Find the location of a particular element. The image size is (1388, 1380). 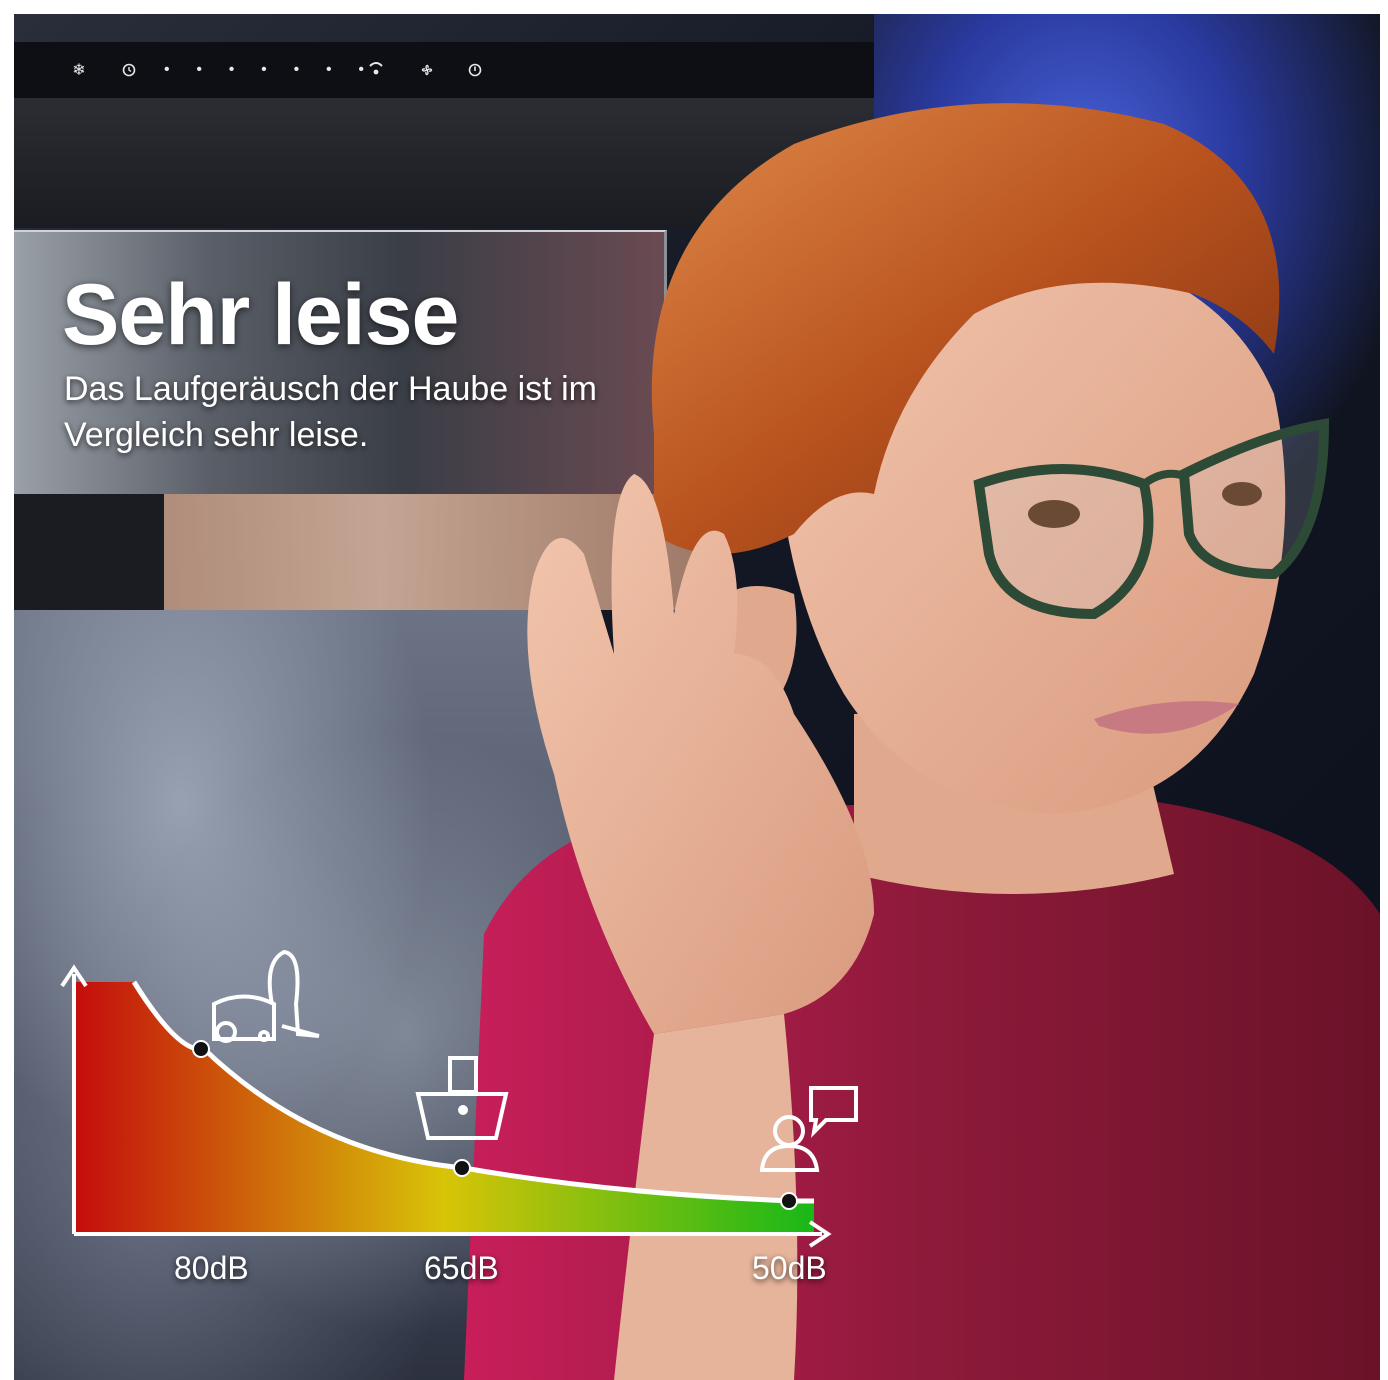

db-label-50: 50dB is located at coordinates (789, 1268).